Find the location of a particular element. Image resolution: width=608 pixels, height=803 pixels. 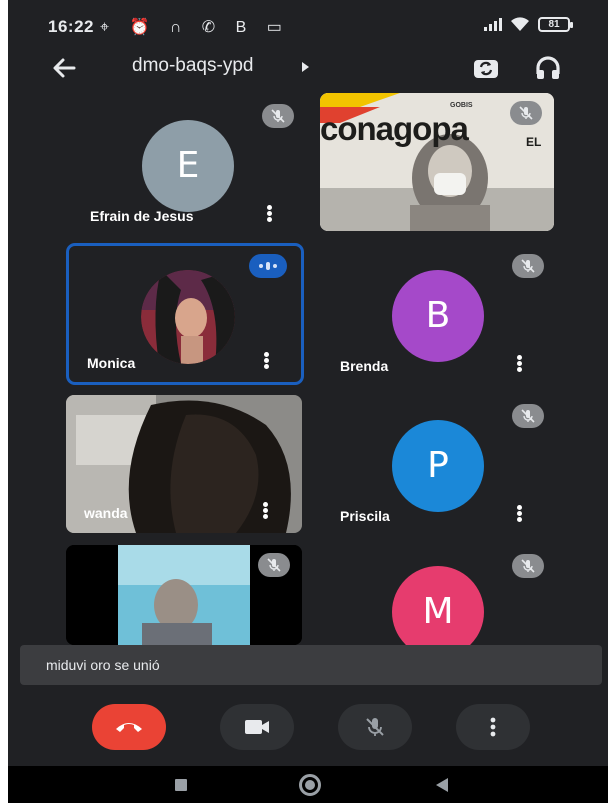

top-bar: dmo-baqs-ypd is located at coordinates (308, 68).